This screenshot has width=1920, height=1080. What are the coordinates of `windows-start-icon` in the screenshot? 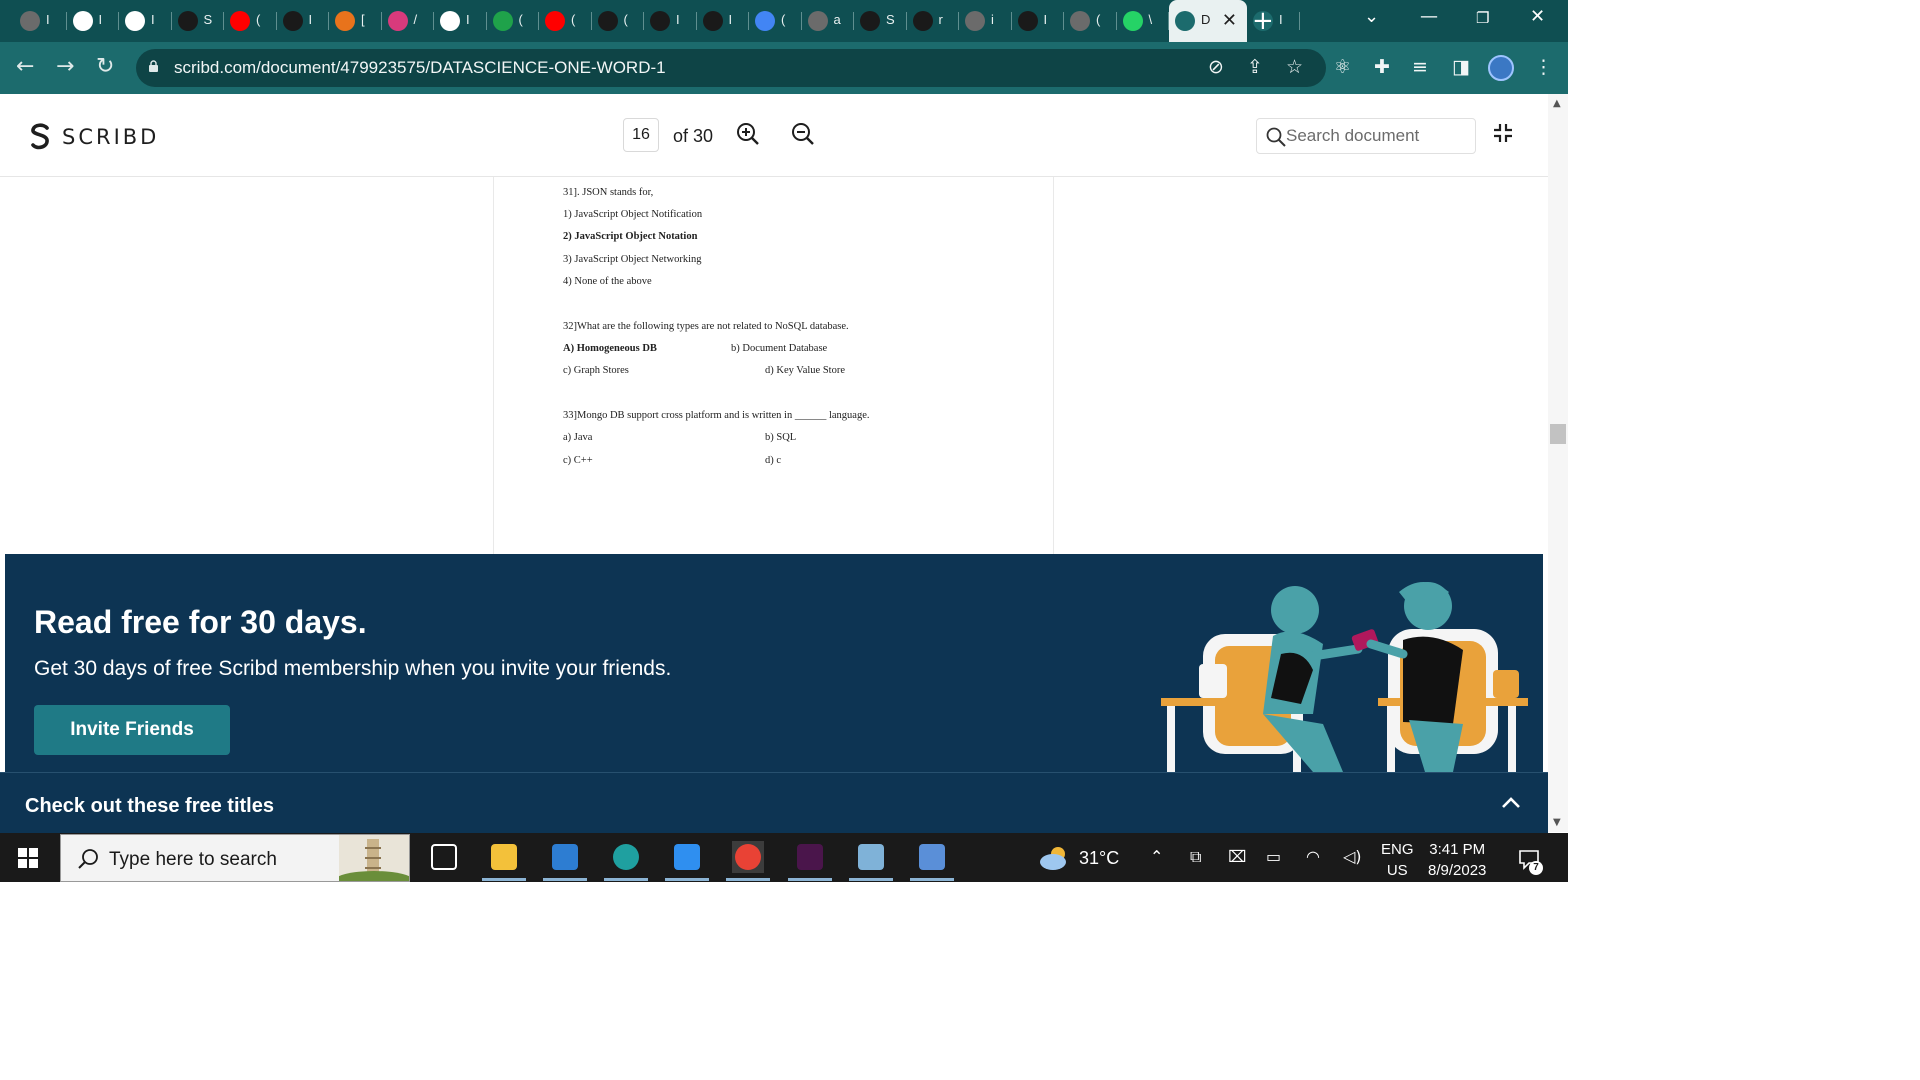 It's located at (28, 858).